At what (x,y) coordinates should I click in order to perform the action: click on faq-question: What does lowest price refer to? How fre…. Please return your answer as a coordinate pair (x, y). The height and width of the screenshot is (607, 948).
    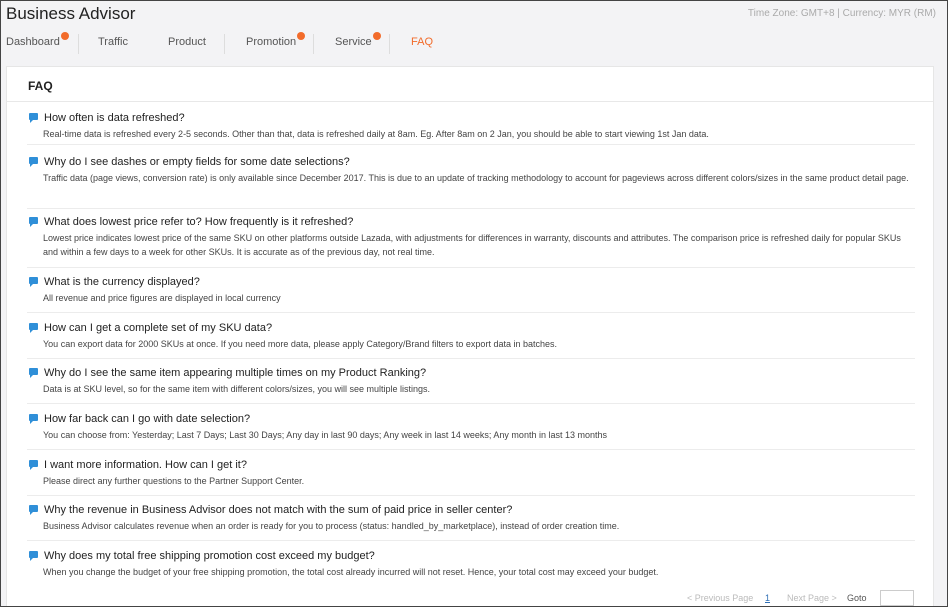
    Looking at the image, I should click on (199, 222).